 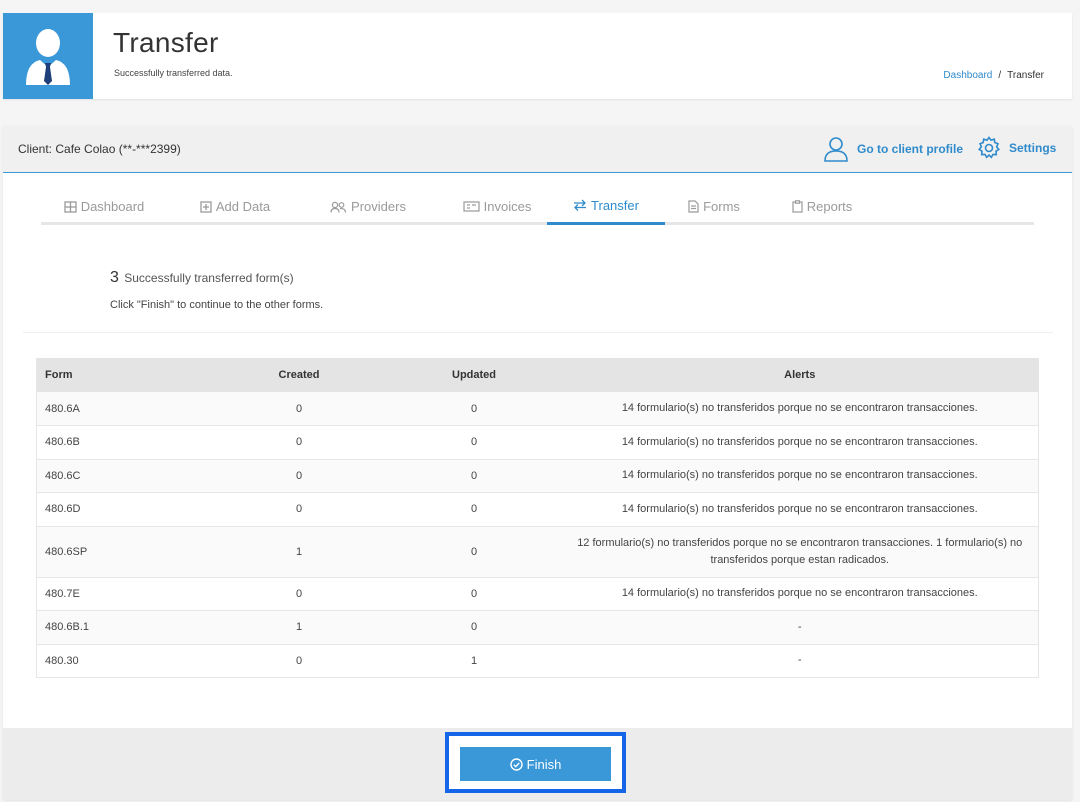 I want to click on tab-label: Dashboard, so click(x=112, y=206).